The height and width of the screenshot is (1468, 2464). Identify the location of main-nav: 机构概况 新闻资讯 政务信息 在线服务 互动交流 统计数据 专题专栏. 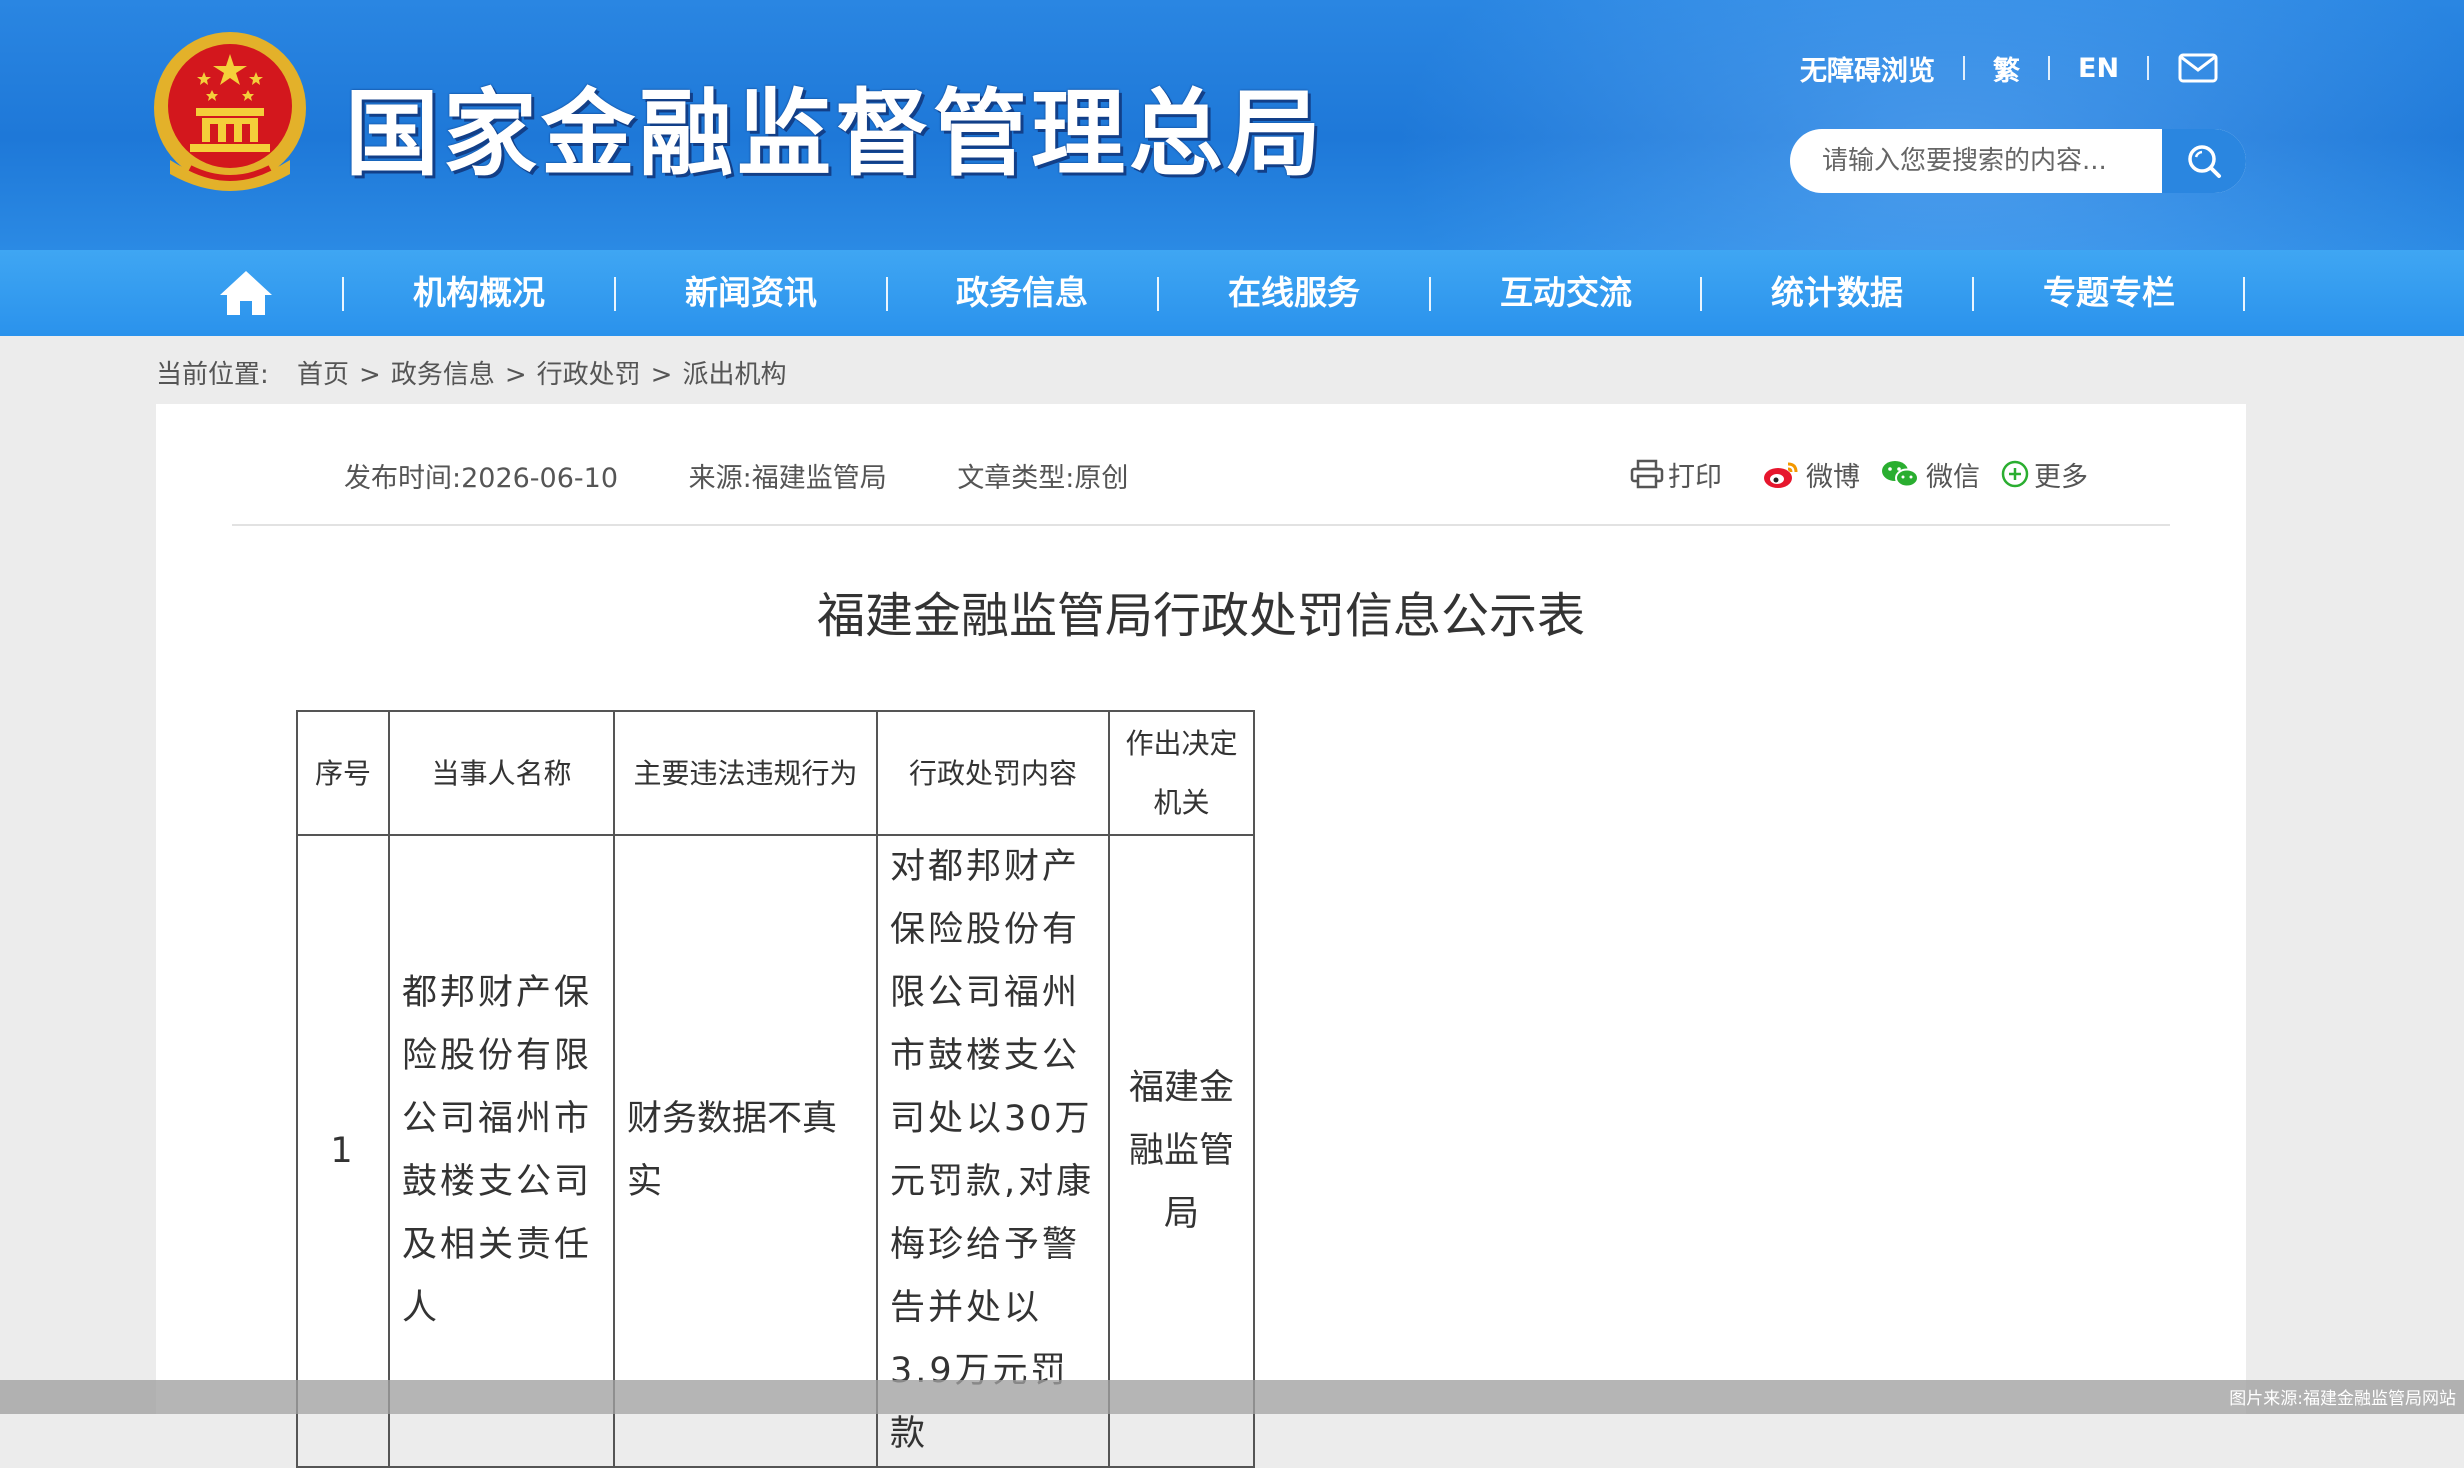
(1232, 293).